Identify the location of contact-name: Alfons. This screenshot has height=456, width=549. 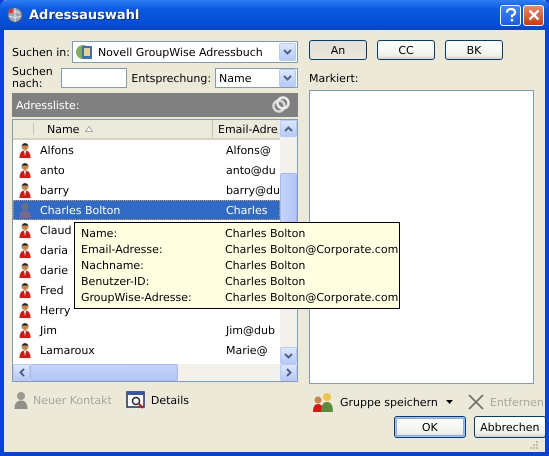
(57, 150).